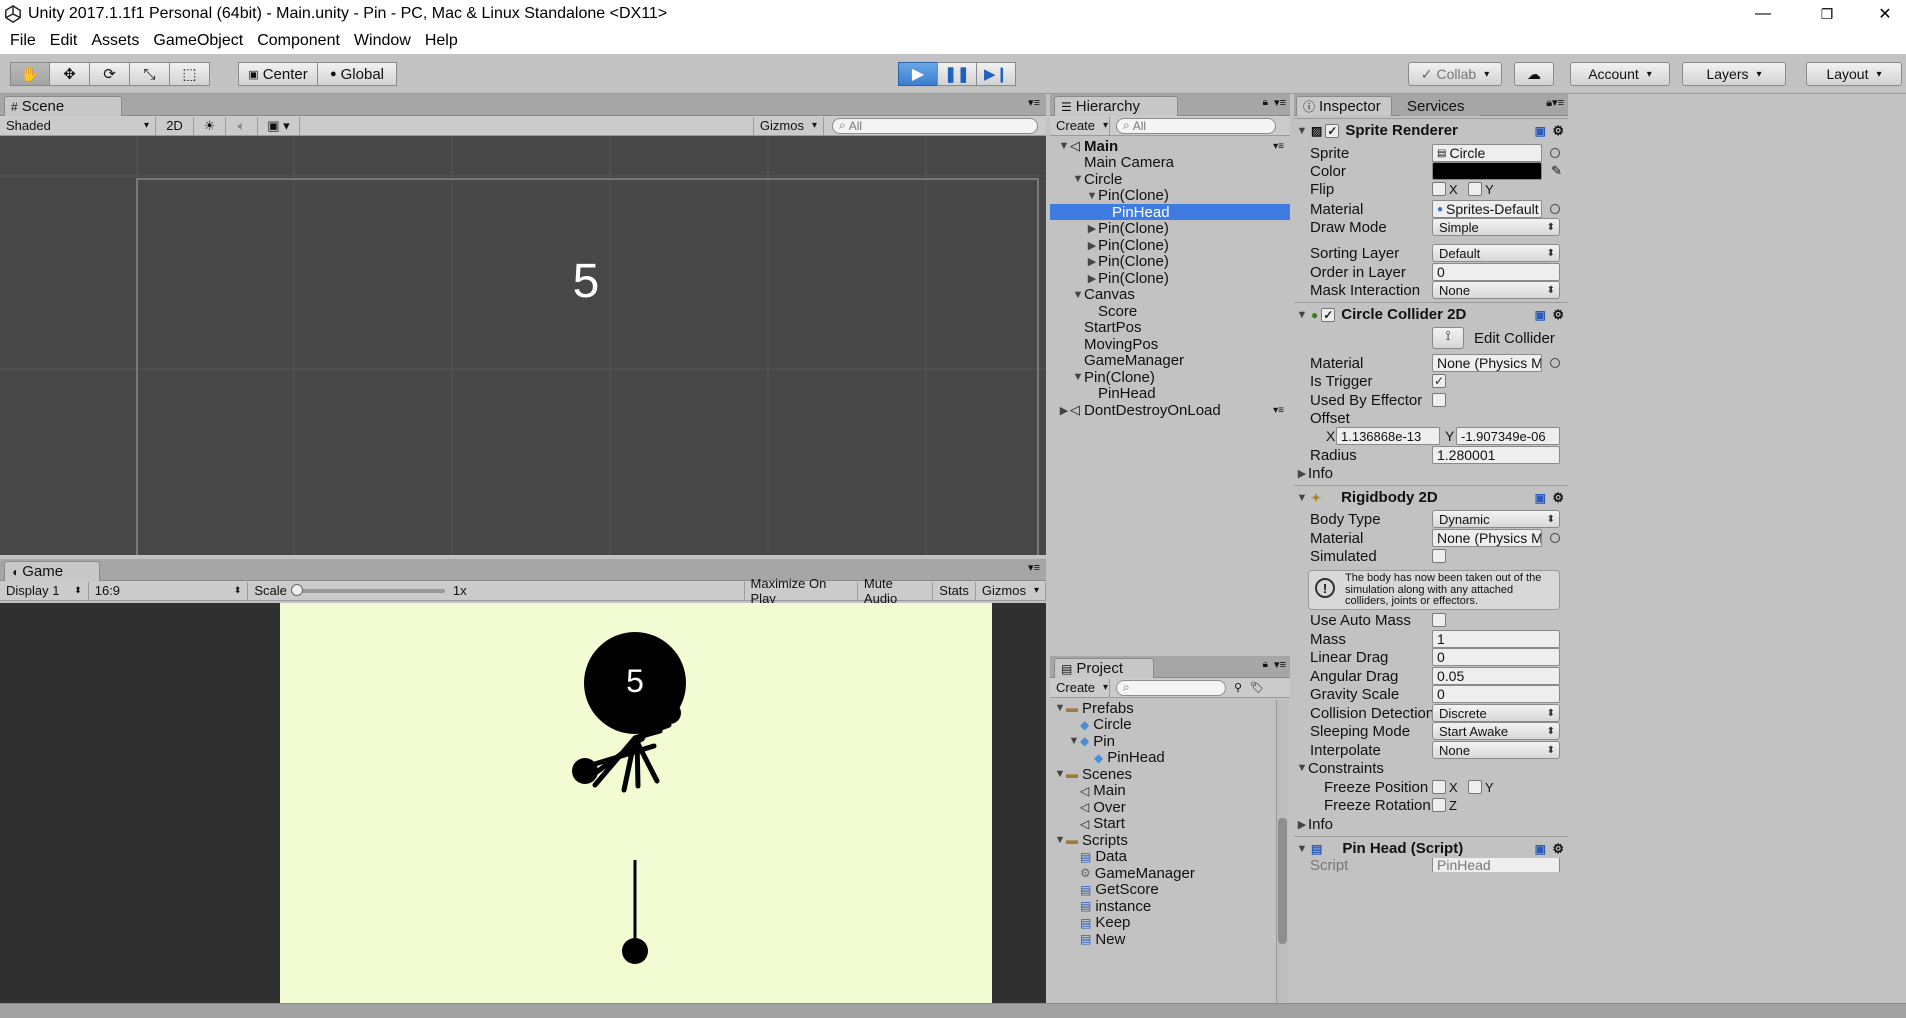 Image resolution: width=1906 pixels, height=1018 pixels. Describe the element at coordinates (1170, 294) in the screenshot. I see `hierarchy-item: ▼ Canvas` at that location.